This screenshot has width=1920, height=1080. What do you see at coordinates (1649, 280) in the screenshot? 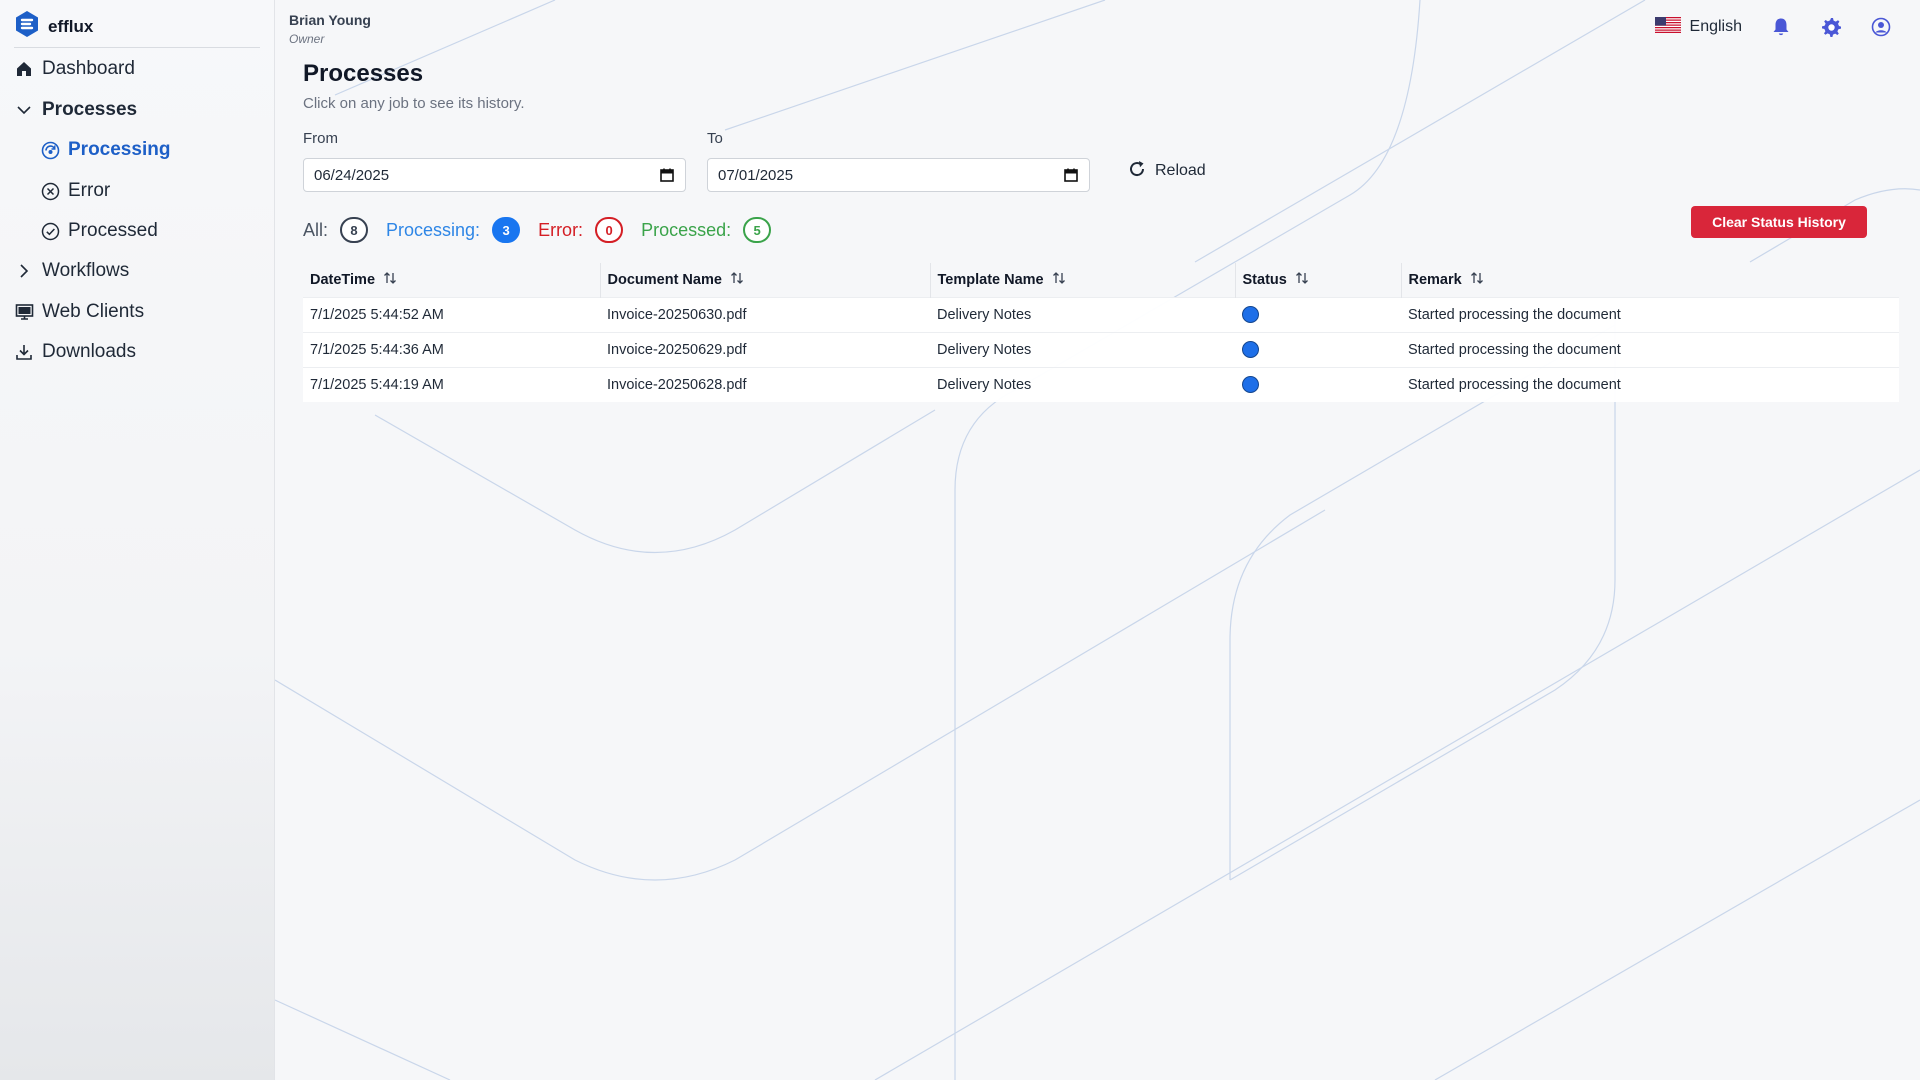
I see `column-header-remark: Remark` at bounding box center [1649, 280].